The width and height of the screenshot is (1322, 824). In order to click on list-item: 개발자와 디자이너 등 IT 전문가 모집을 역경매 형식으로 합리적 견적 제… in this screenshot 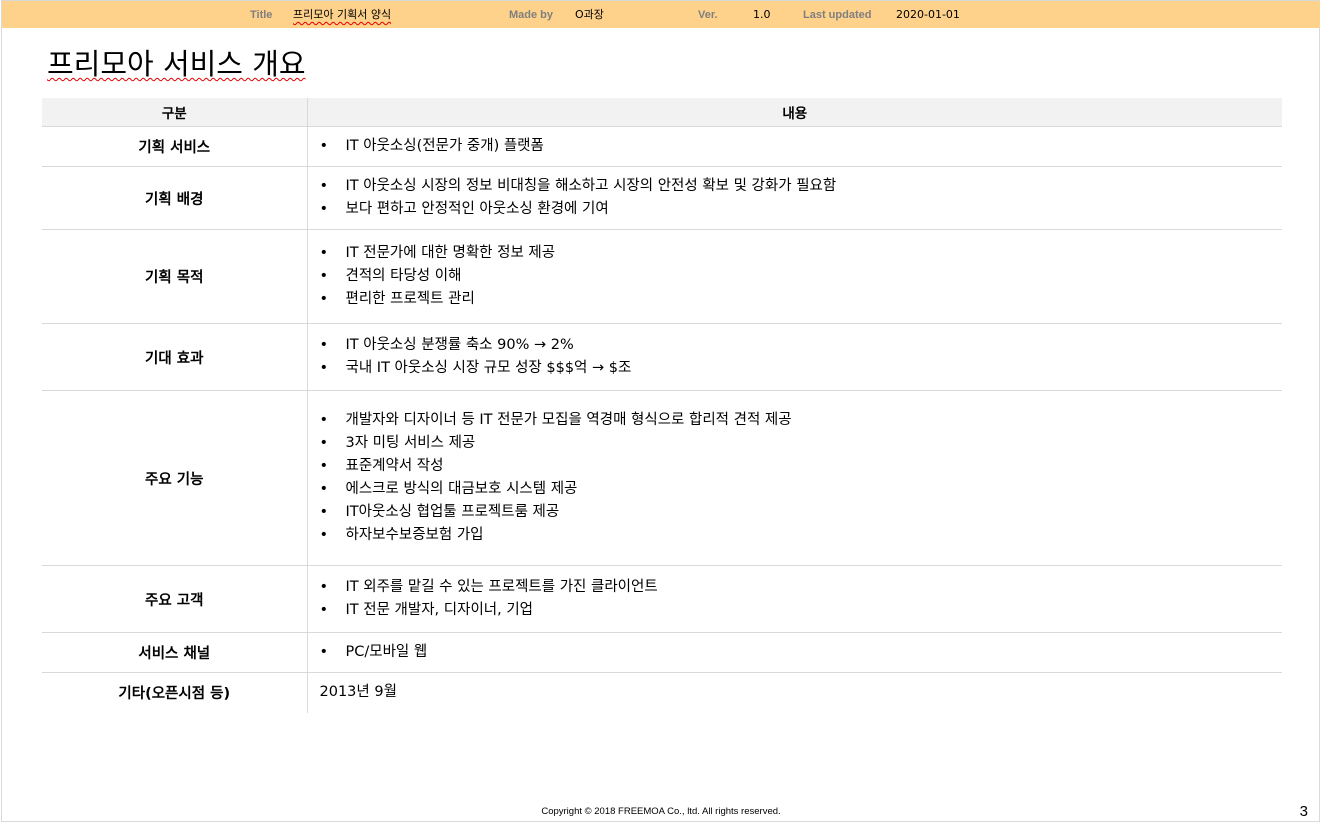, I will do `click(801, 420)`.